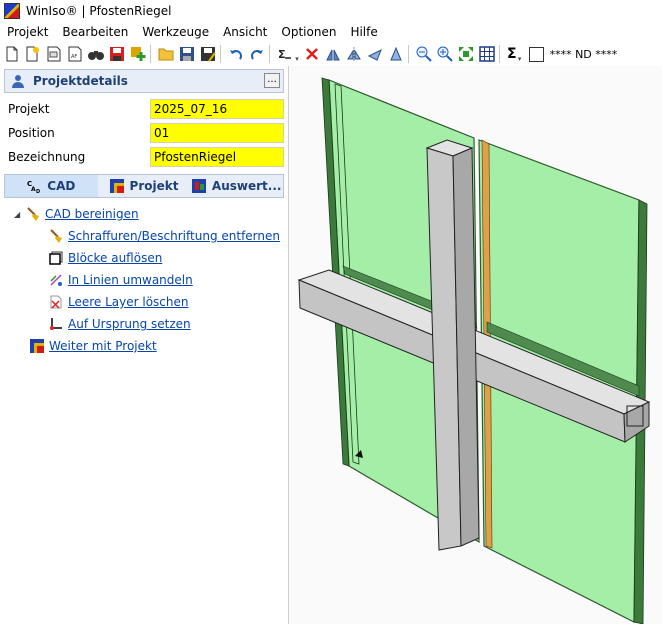 This screenshot has height=624, width=662. What do you see at coordinates (56, 258) in the screenshot?
I see `block-icon` at bounding box center [56, 258].